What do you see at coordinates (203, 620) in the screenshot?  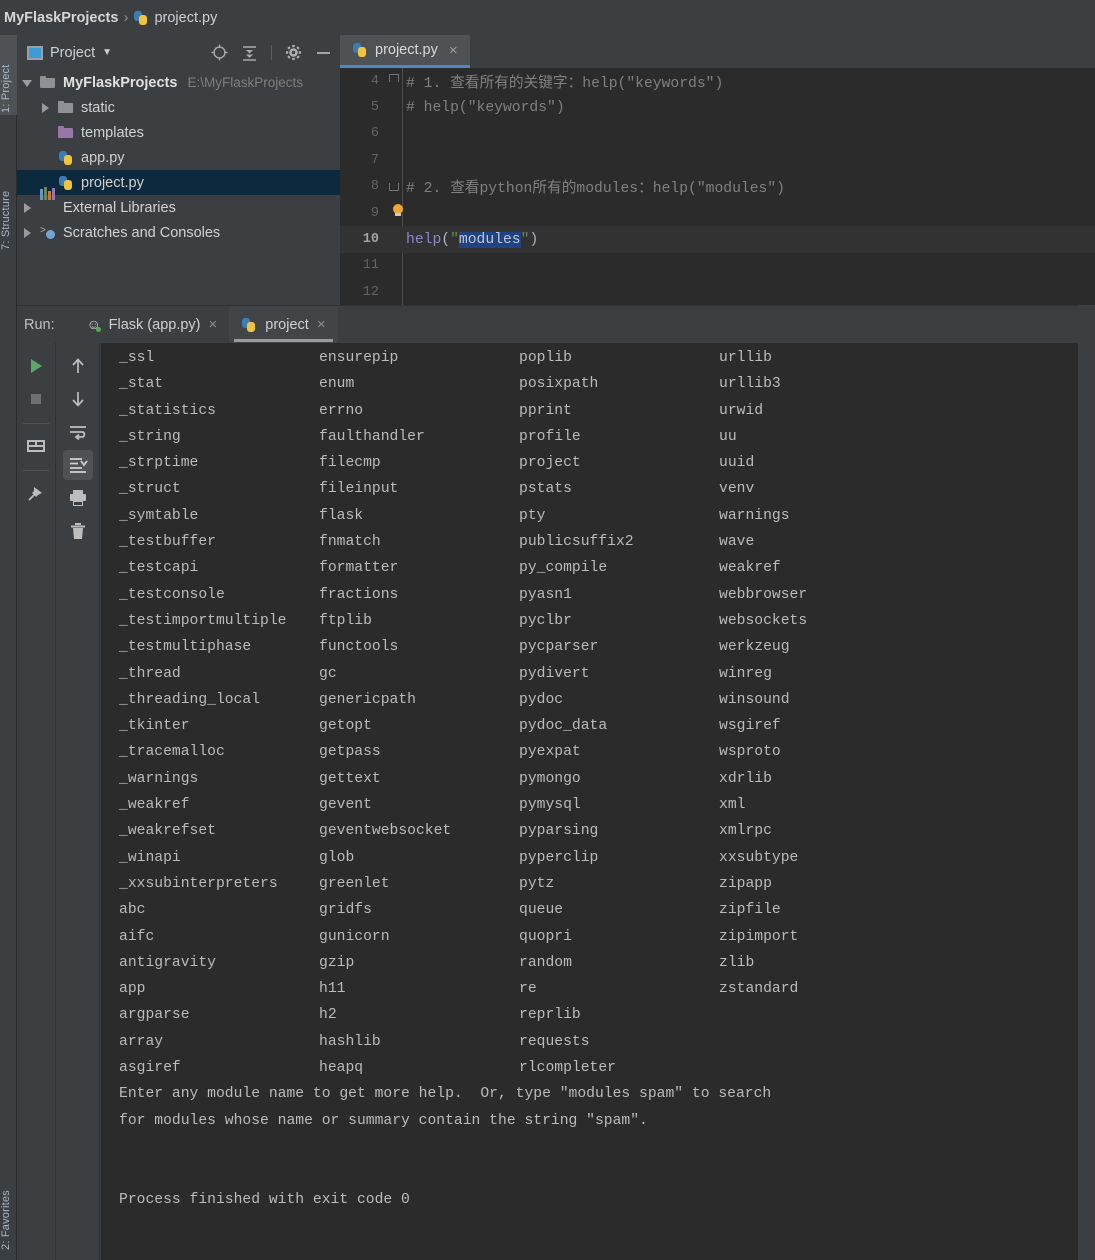 I see `module-name: _testimportmultiple` at bounding box center [203, 620].